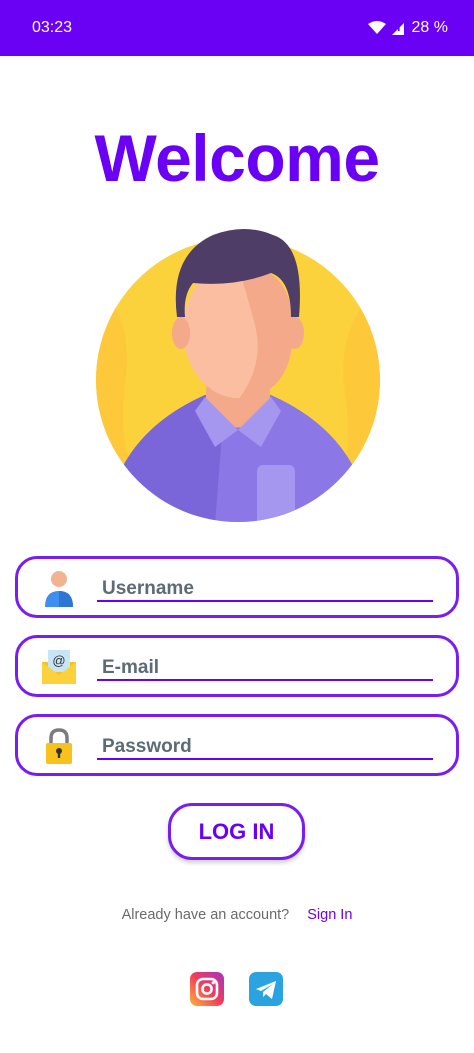 The image size is (474, 1053). Describe the element at coordinates (265, 664) in the screenshot. I see `email-input` at that location.